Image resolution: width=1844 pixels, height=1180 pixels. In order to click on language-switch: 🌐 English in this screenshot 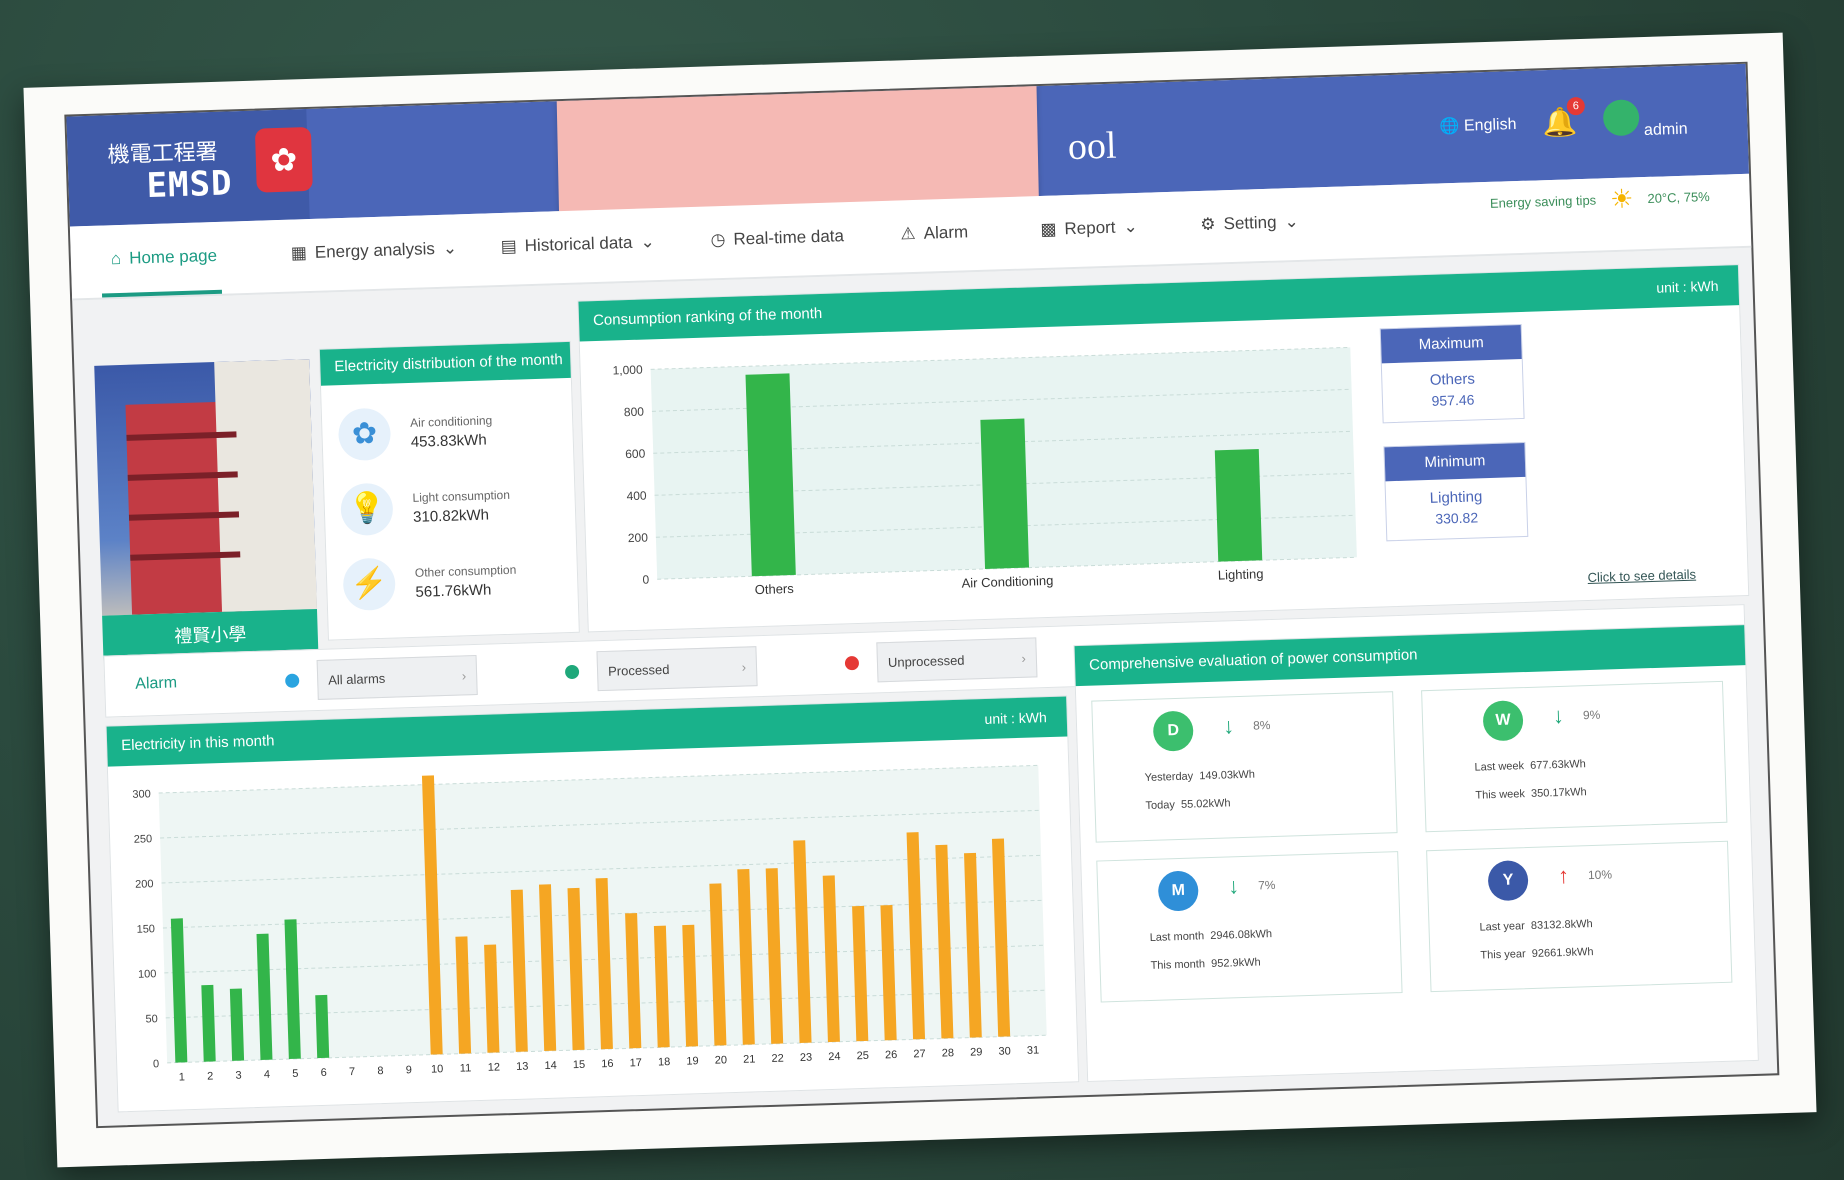, I will do `click(1477, 125)`.